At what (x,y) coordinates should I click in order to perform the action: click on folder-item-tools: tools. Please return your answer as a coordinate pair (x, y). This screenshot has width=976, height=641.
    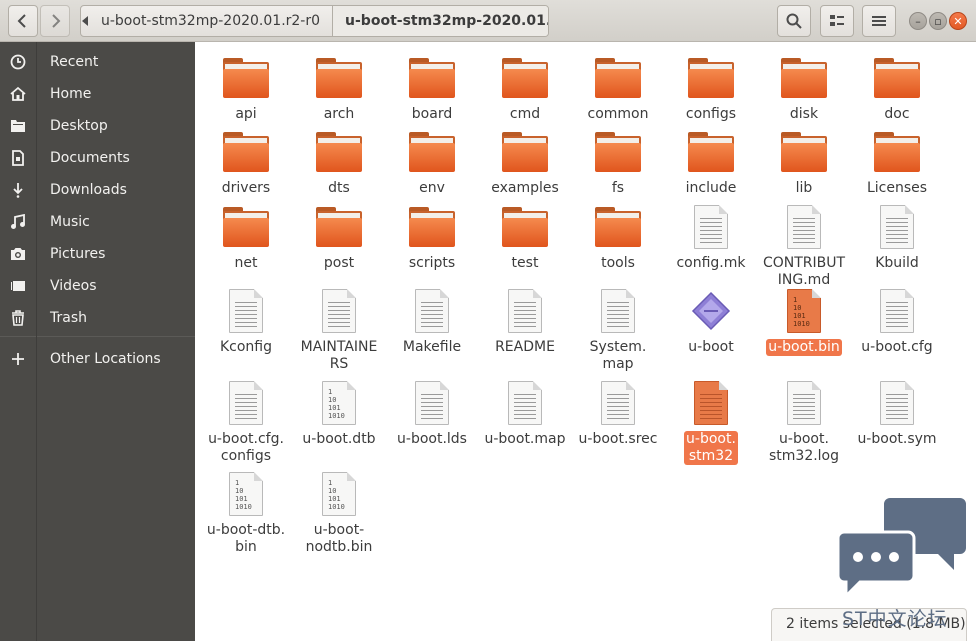
    Looking at the image, I should click on (618, 237).